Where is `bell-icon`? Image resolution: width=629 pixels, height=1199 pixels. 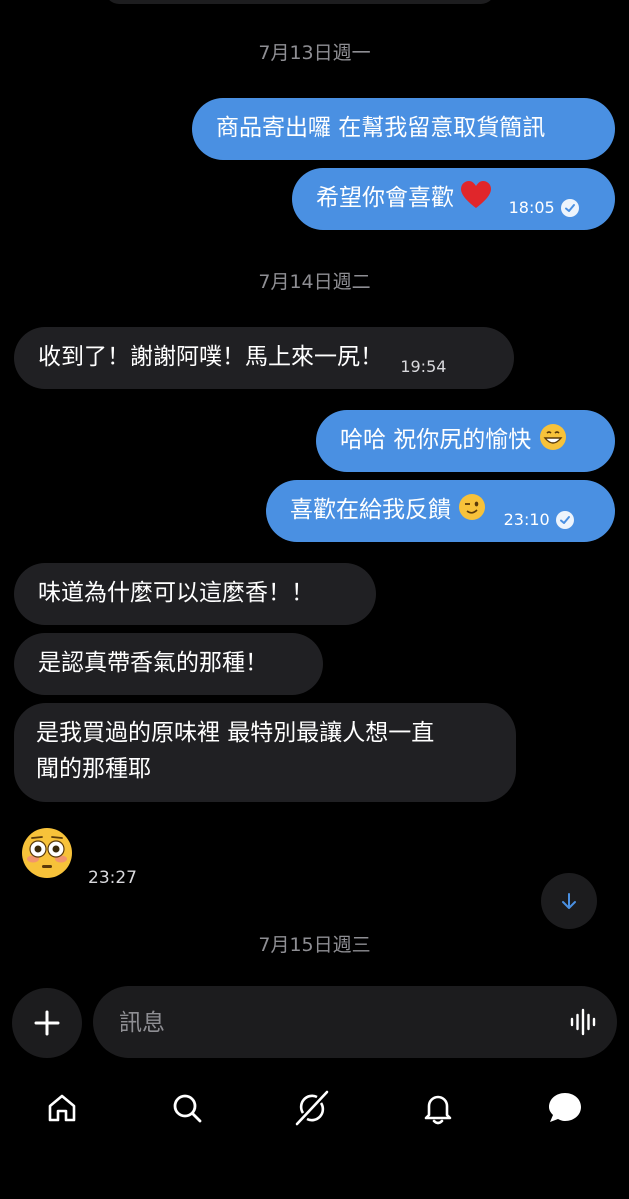 bell-icon is located at coordinates (438, 1110).